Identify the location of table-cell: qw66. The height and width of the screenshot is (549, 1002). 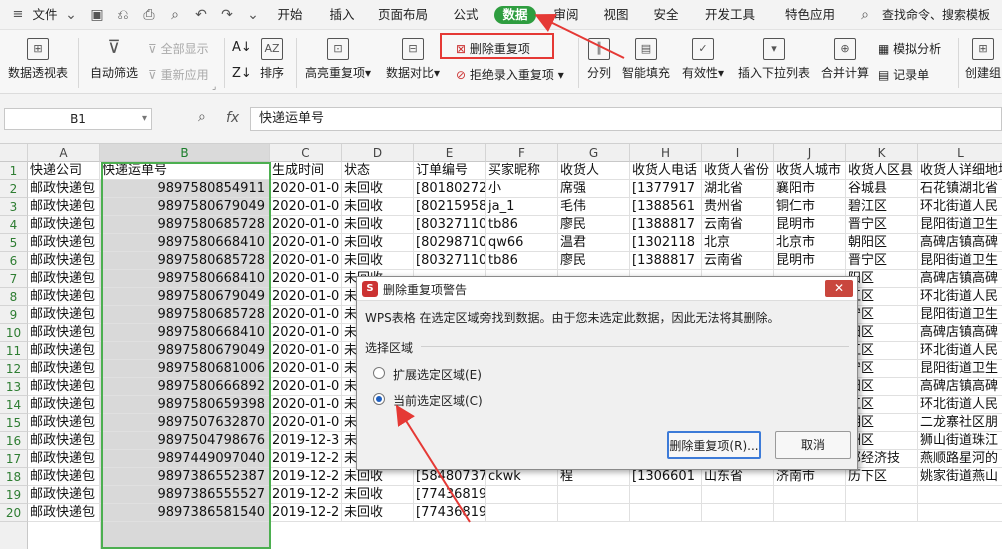
(522, 243).